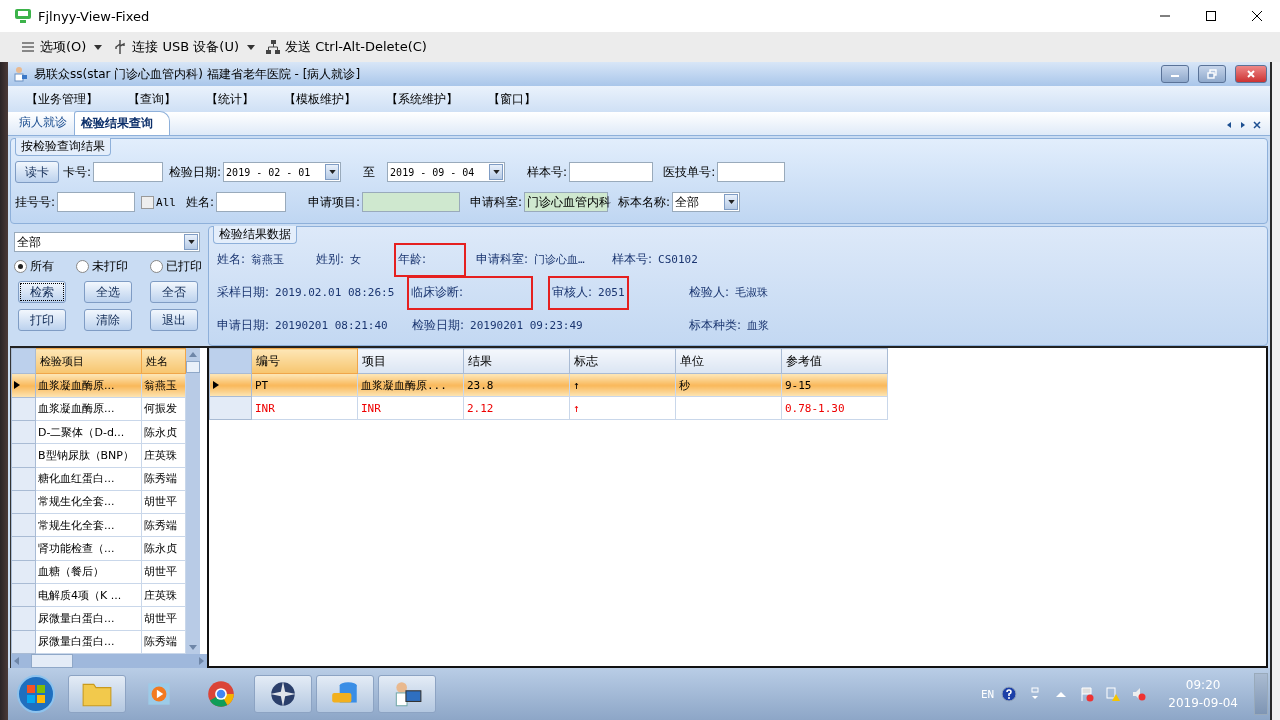 The height and width of the screenshot is (720, 1280). I want to click on horizontal-scrollbar, so click(109, 661).